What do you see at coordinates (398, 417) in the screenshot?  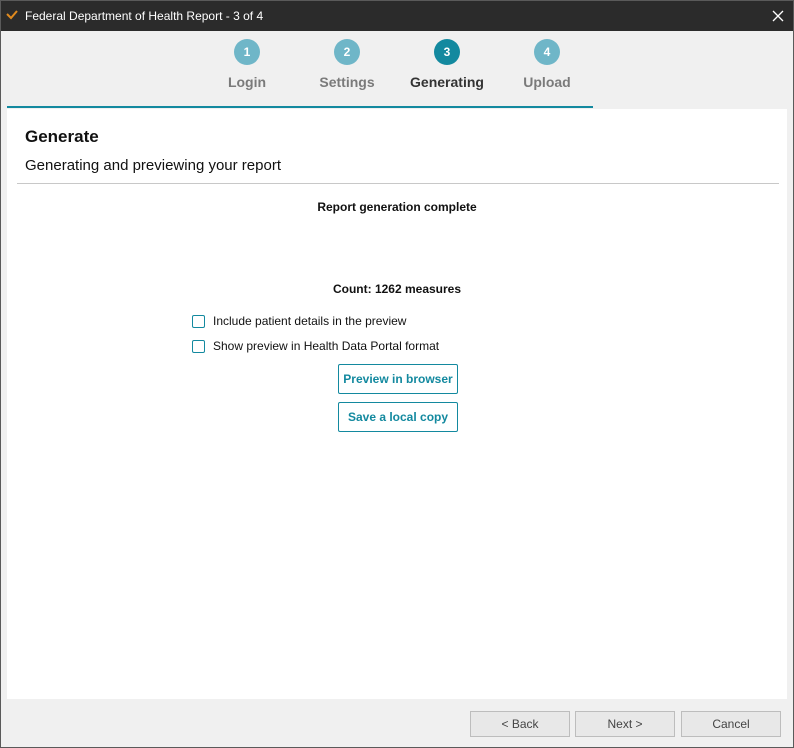 I see `save-local-copy-button: Save a local copy` at bounding box center [398, 417].